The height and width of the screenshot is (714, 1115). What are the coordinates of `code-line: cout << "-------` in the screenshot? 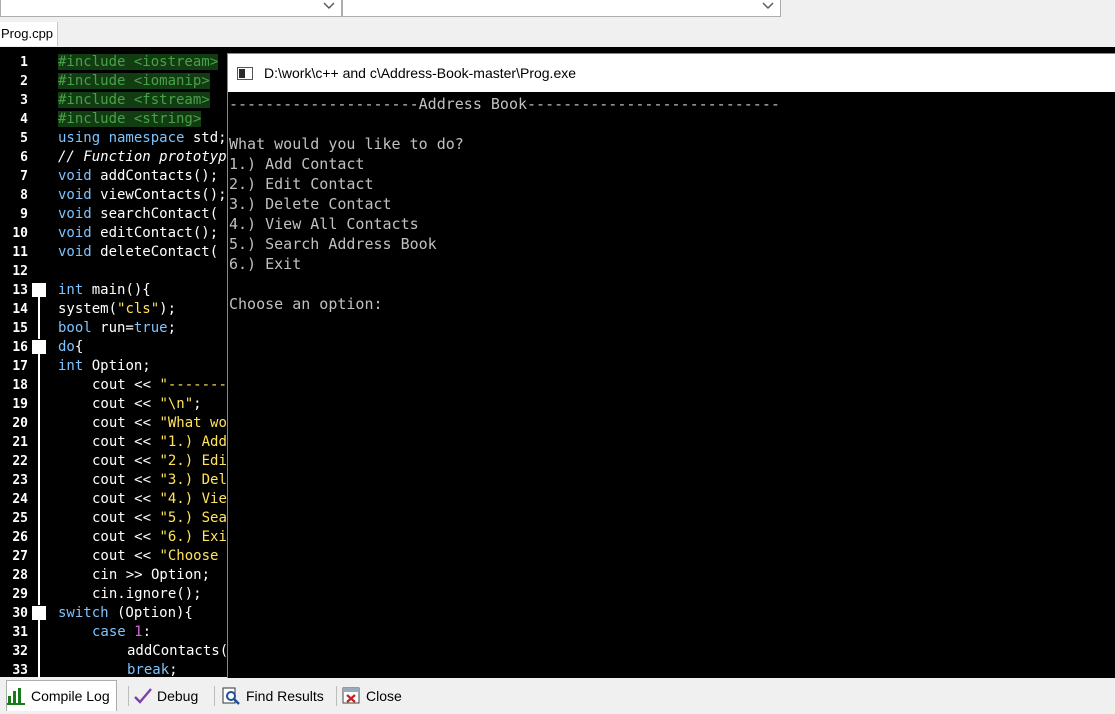 It's located at (159, 385).